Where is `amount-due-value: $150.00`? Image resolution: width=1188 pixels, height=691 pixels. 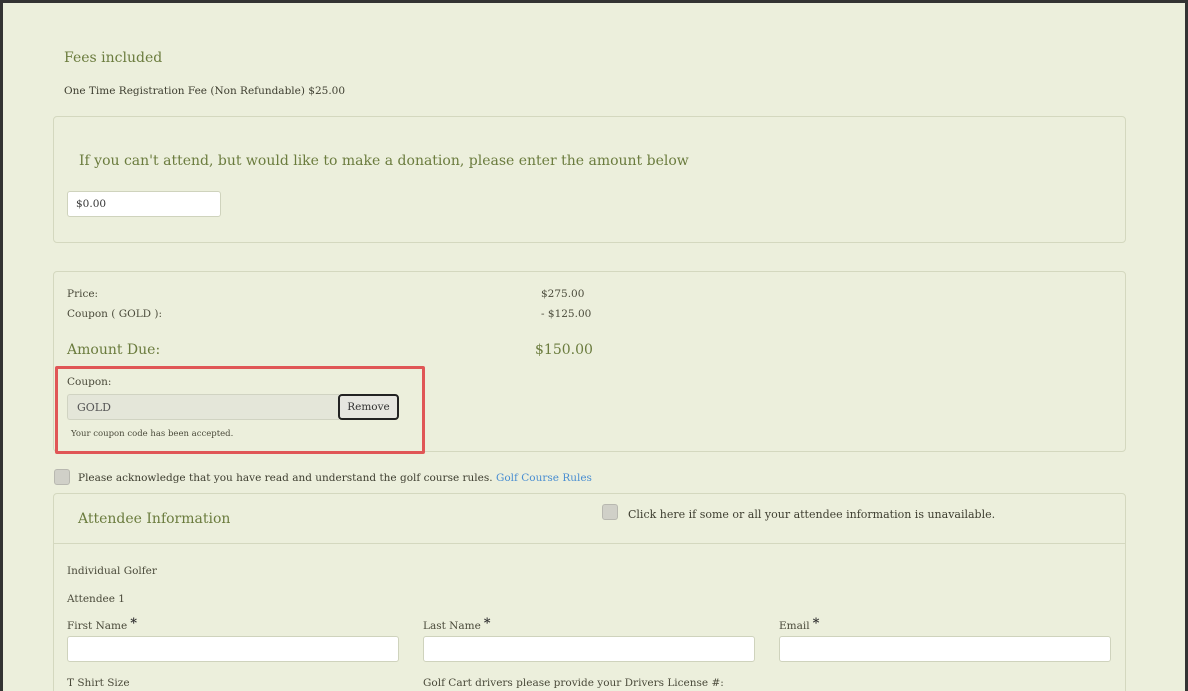 amount-due-value: $150.00 is located at coordinates (564, 350).